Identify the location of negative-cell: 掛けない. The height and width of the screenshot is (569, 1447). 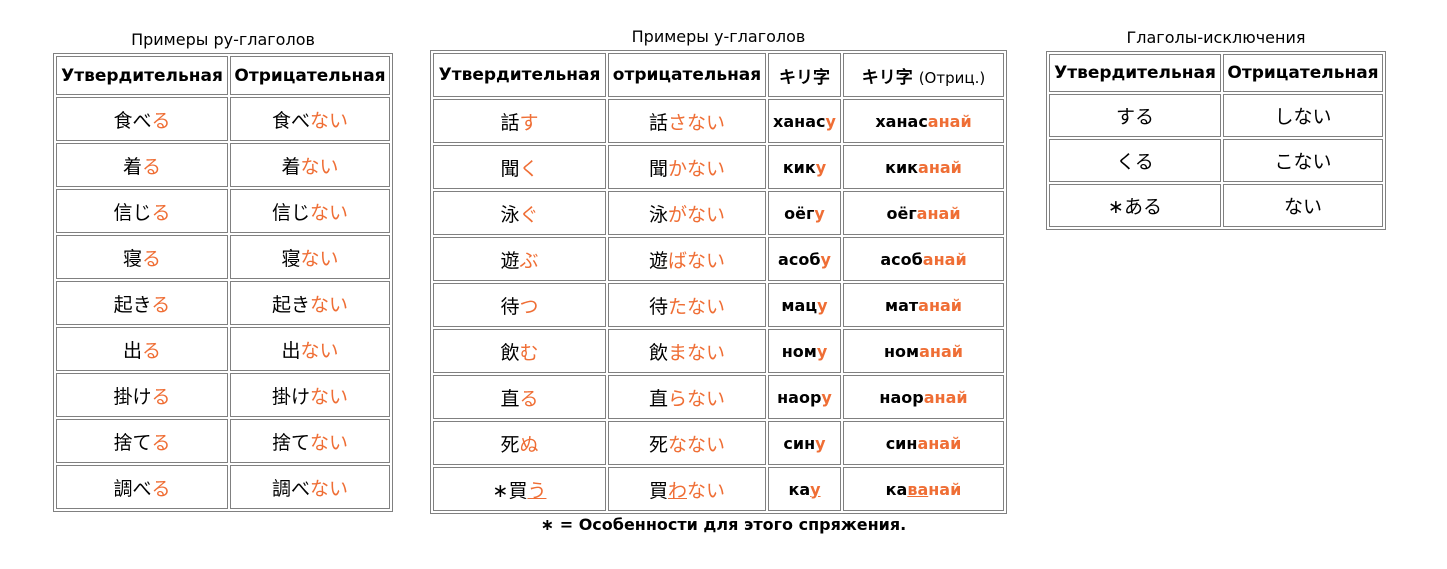
(310, 395).